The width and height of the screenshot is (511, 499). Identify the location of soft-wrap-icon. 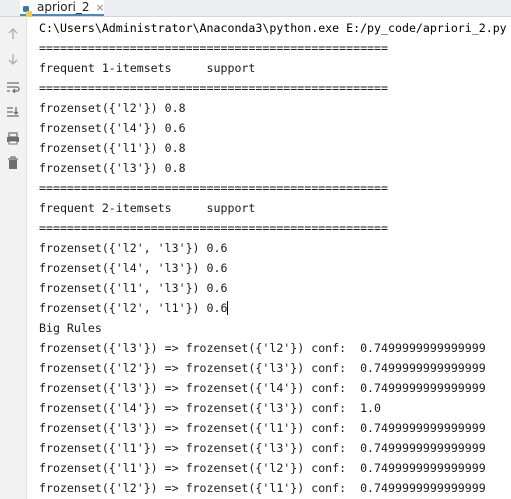
(13, 87).